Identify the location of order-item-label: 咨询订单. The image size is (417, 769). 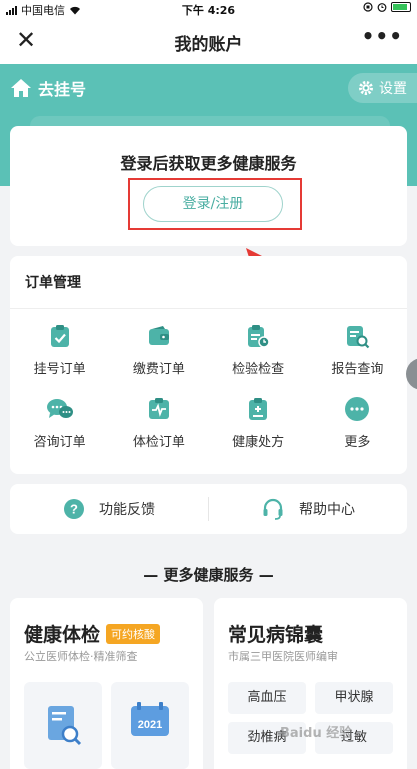
(59, 442).